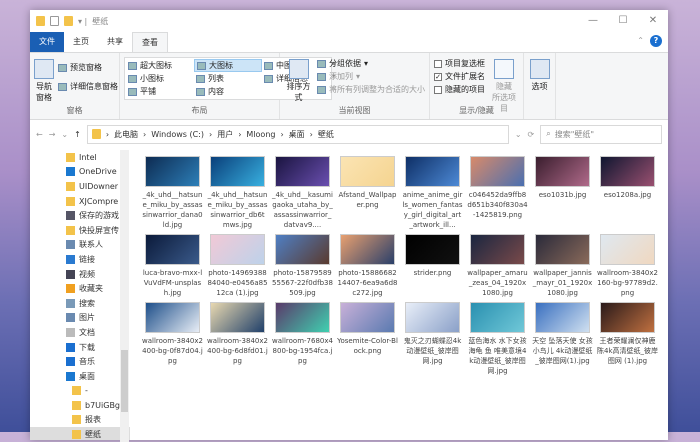  Describe the element at coordinates (656, 41) in the screenshot. I see `help-icon: ?` at that location.